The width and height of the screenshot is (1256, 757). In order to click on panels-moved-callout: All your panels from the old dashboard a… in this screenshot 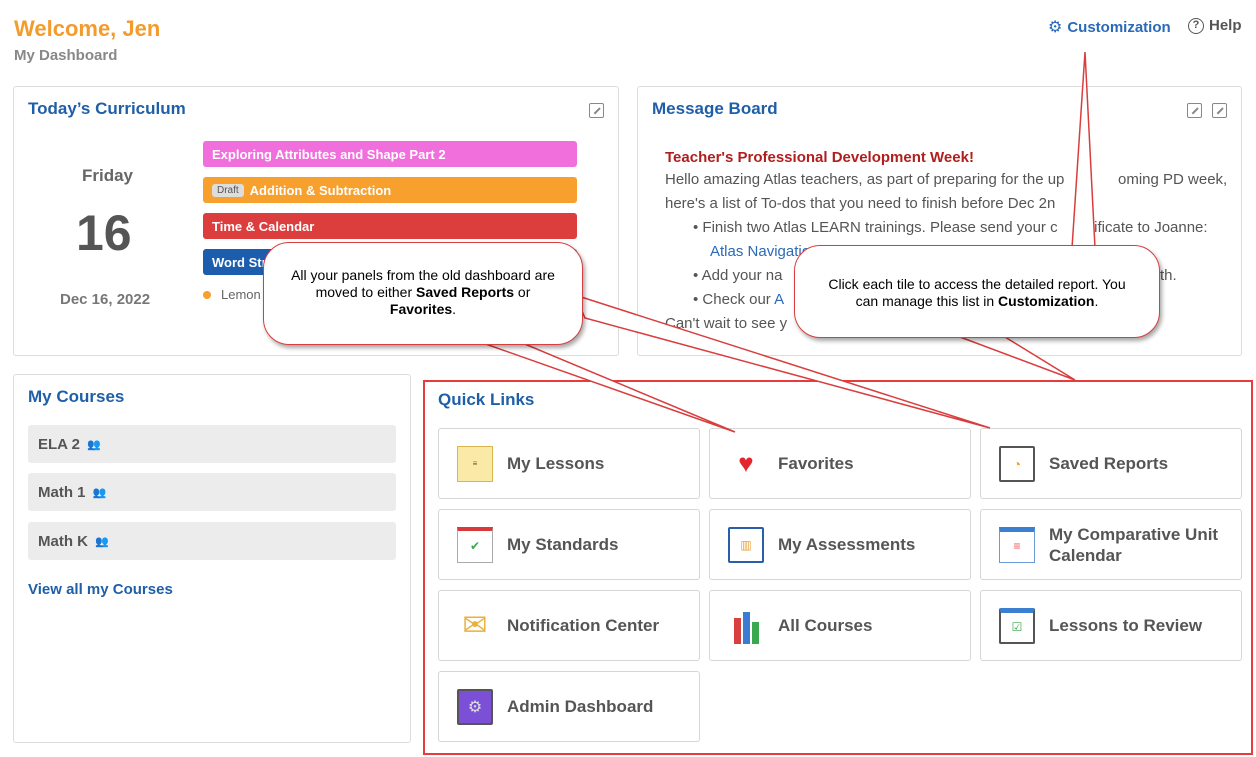, I will do `click(423, 293)`.